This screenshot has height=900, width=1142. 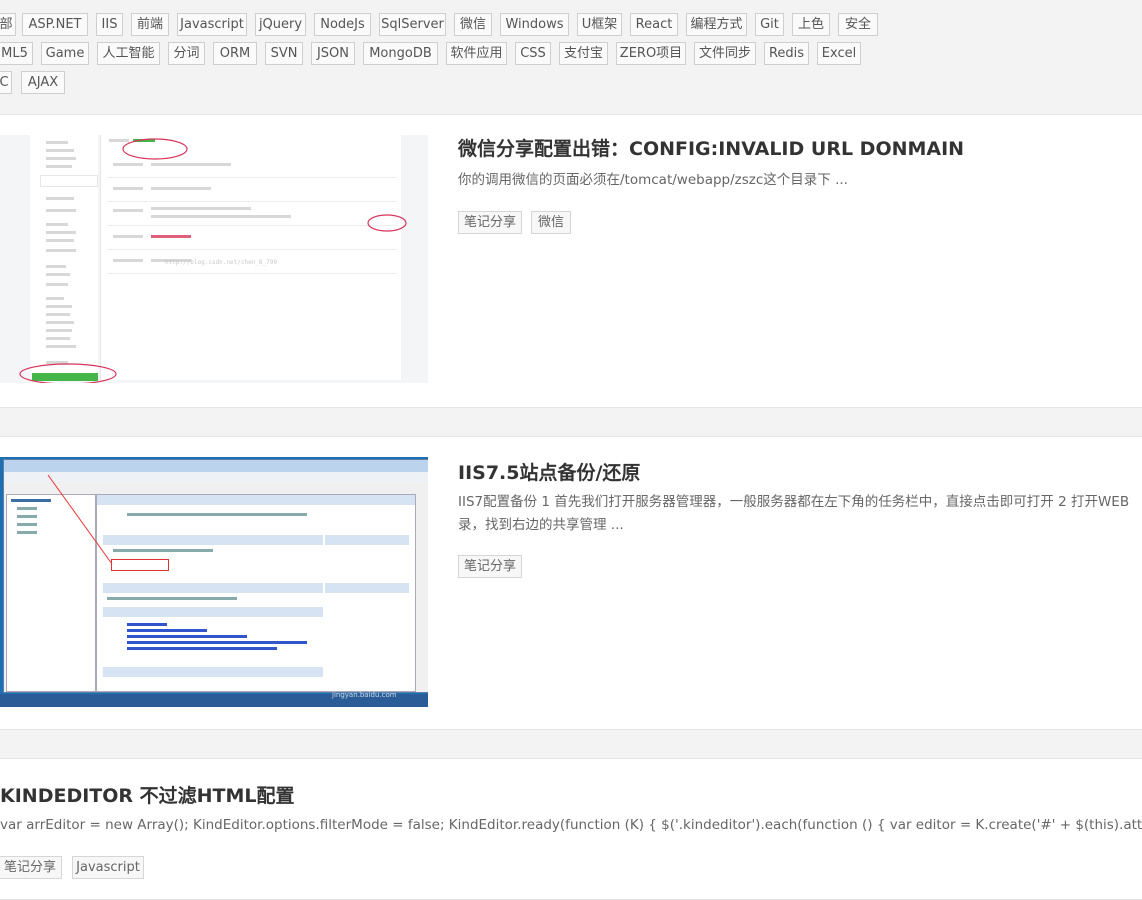 What do you see at coordinates (8, 24) in the screenshot?
I see `tag-link: 部` at bounding box center [8, 24].